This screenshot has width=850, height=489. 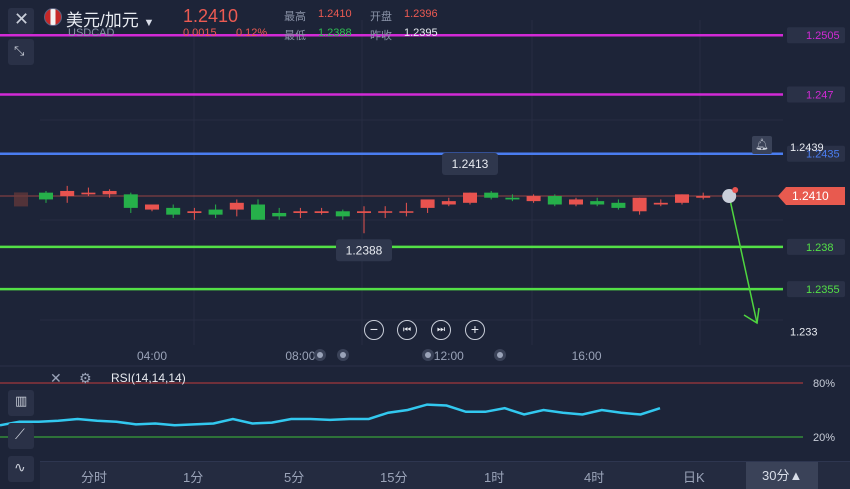 I want to click on tab-daily: 日K, so click(x=694, y=476).